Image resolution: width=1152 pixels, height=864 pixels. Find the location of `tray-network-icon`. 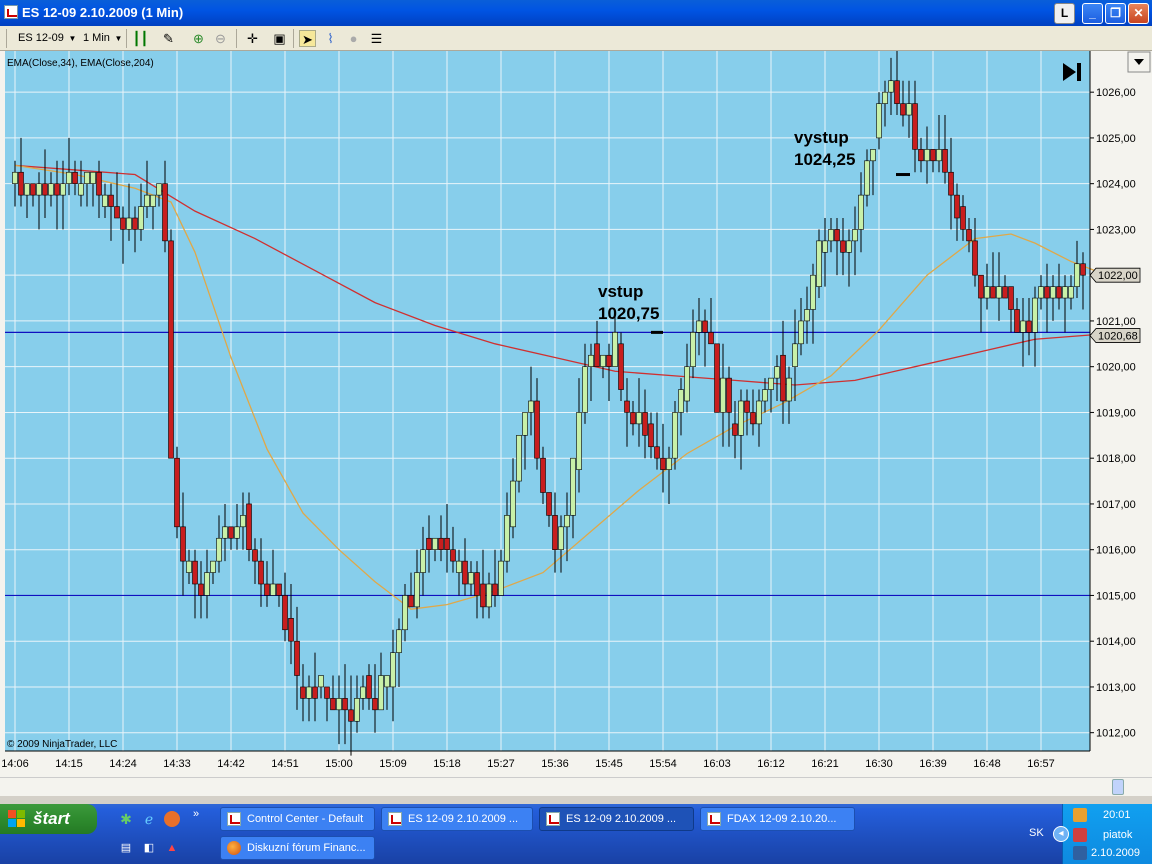

tray-network-icon is located at coordinates (1080, 835).